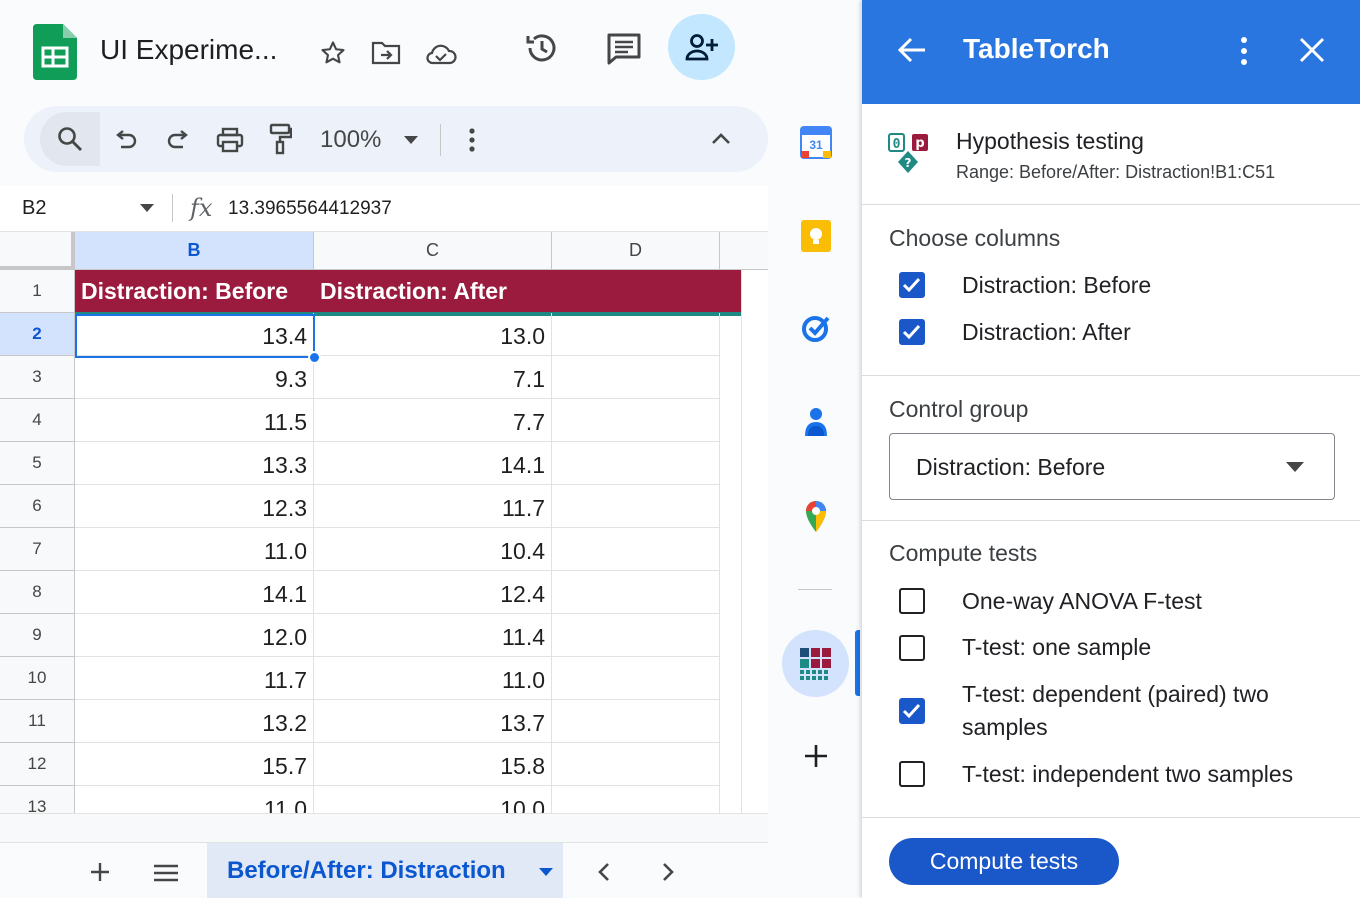 This screenshot has height=898, width=1360. What do you see at coordinates (194, 764) in the screenshot?
I see `cell-b12: 15.7` at bounding box center [194, 764].